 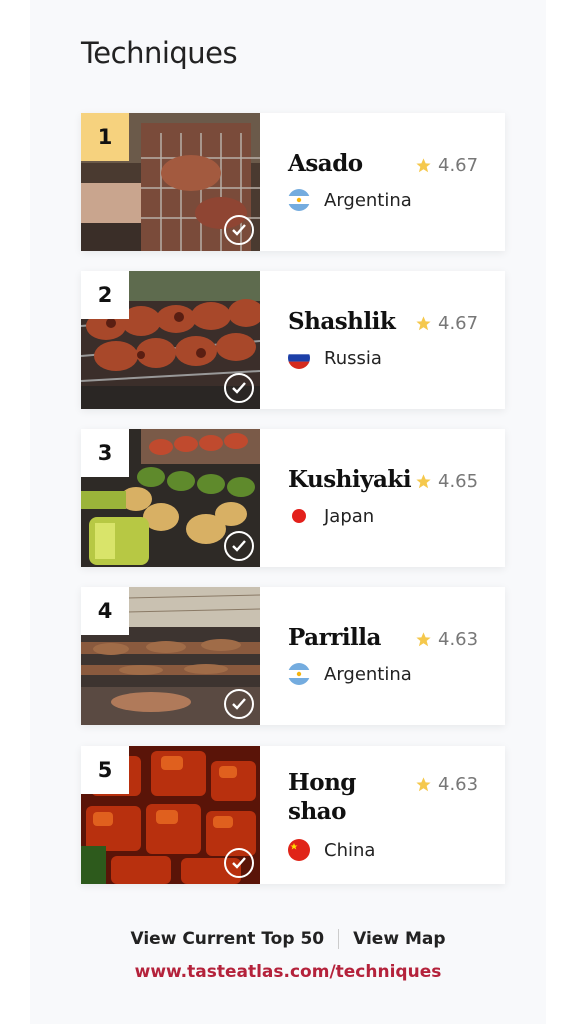 What do you see at coordinates (339, 939) in the screenshot?
I see `divider` at bounding box center [339, 939].